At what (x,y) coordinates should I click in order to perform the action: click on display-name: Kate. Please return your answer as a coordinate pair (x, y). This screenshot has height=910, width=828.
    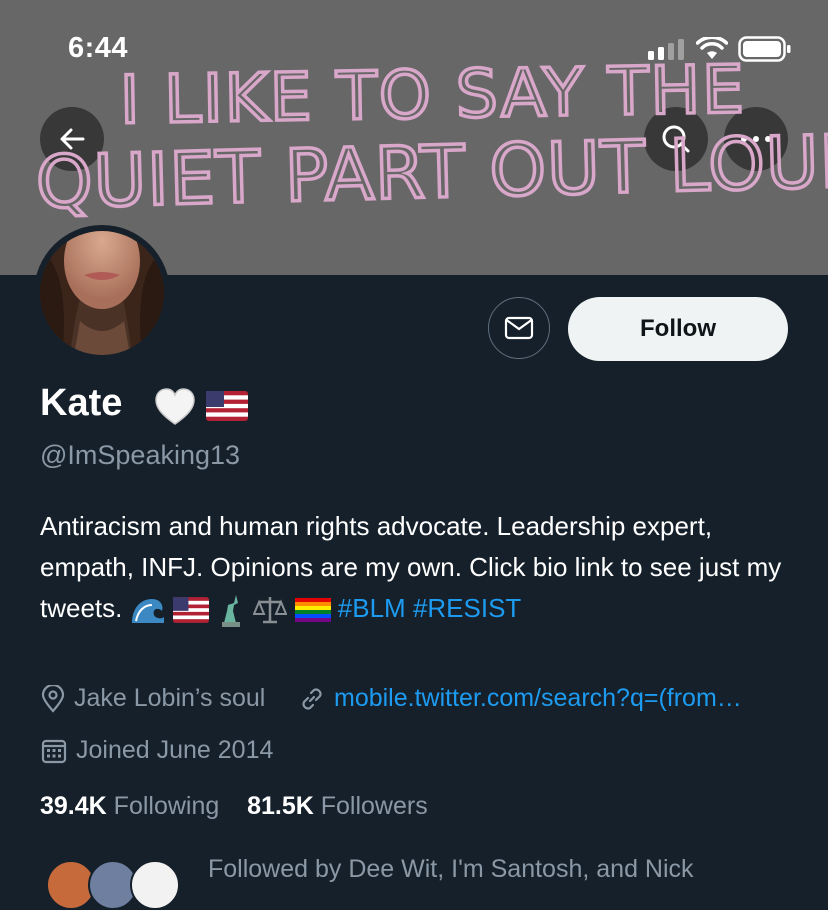
    Looking at the image, I should click on (81, 403).